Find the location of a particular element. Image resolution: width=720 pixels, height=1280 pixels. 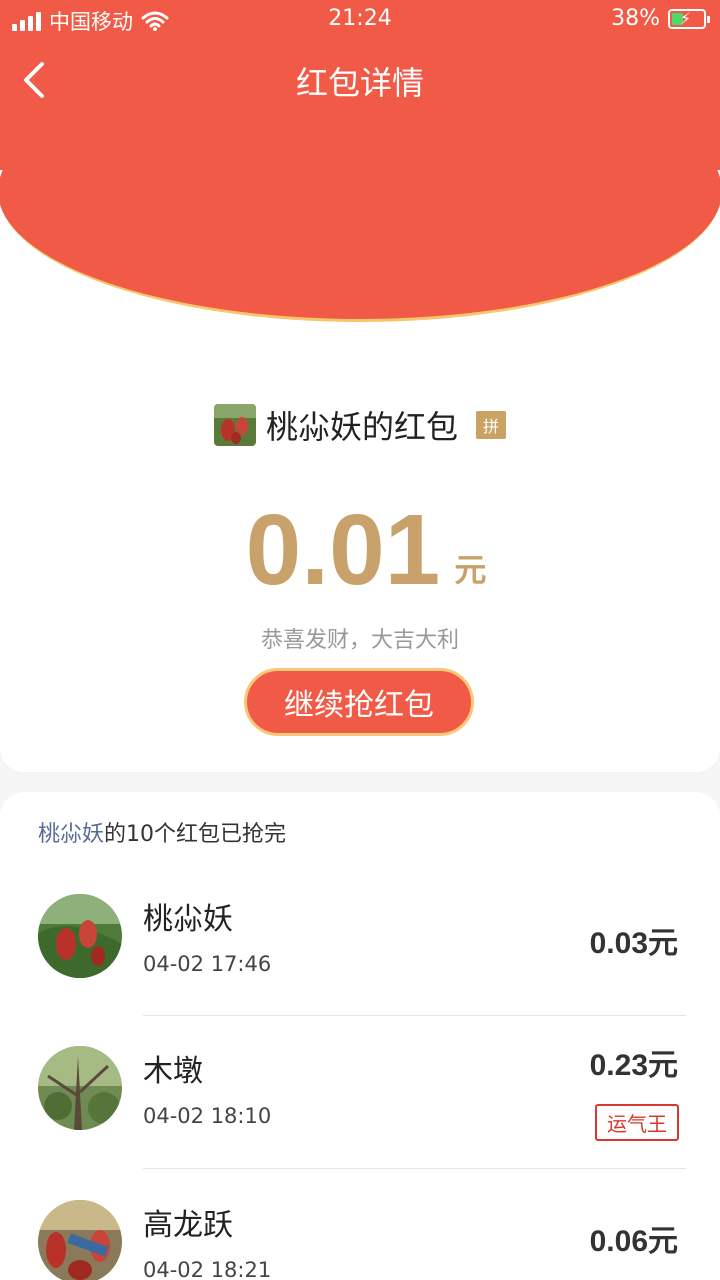

record-amount: 0.03元 is located at coordinates (634, 940).